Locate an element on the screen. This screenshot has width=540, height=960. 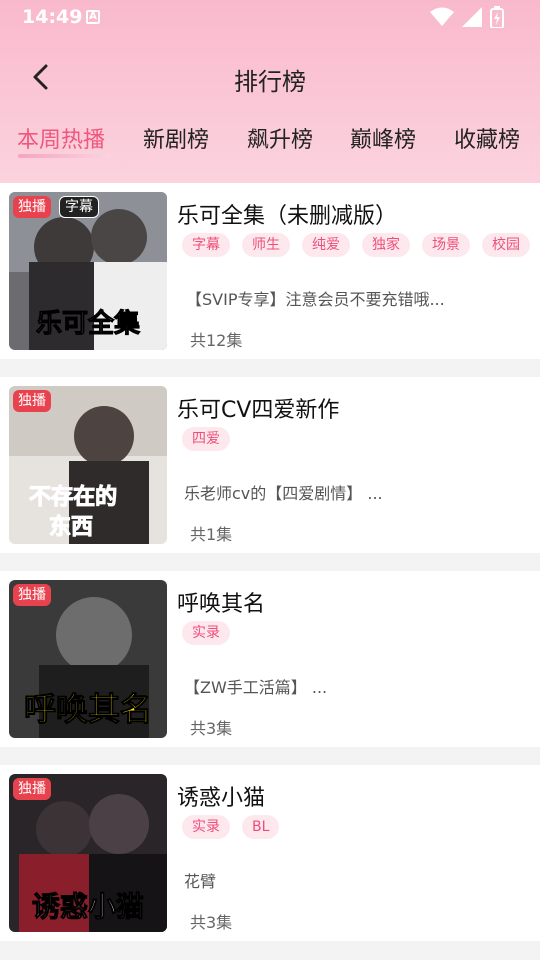
item-title: 乐可全集（未删减版） is located at coordinates (287, 214).